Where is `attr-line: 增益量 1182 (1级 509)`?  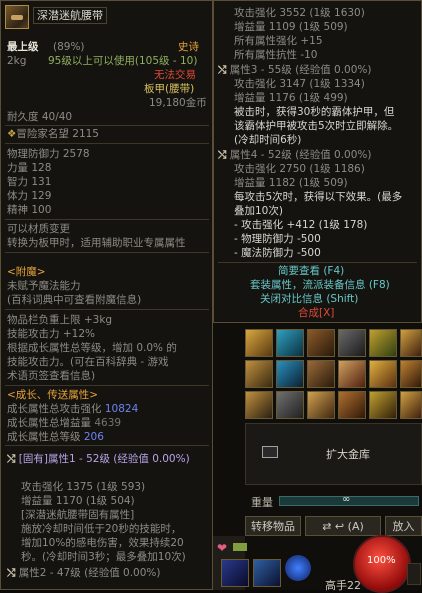 attr-line: 增益量 1182 (1级 509) is located at coordinates (291, 183).